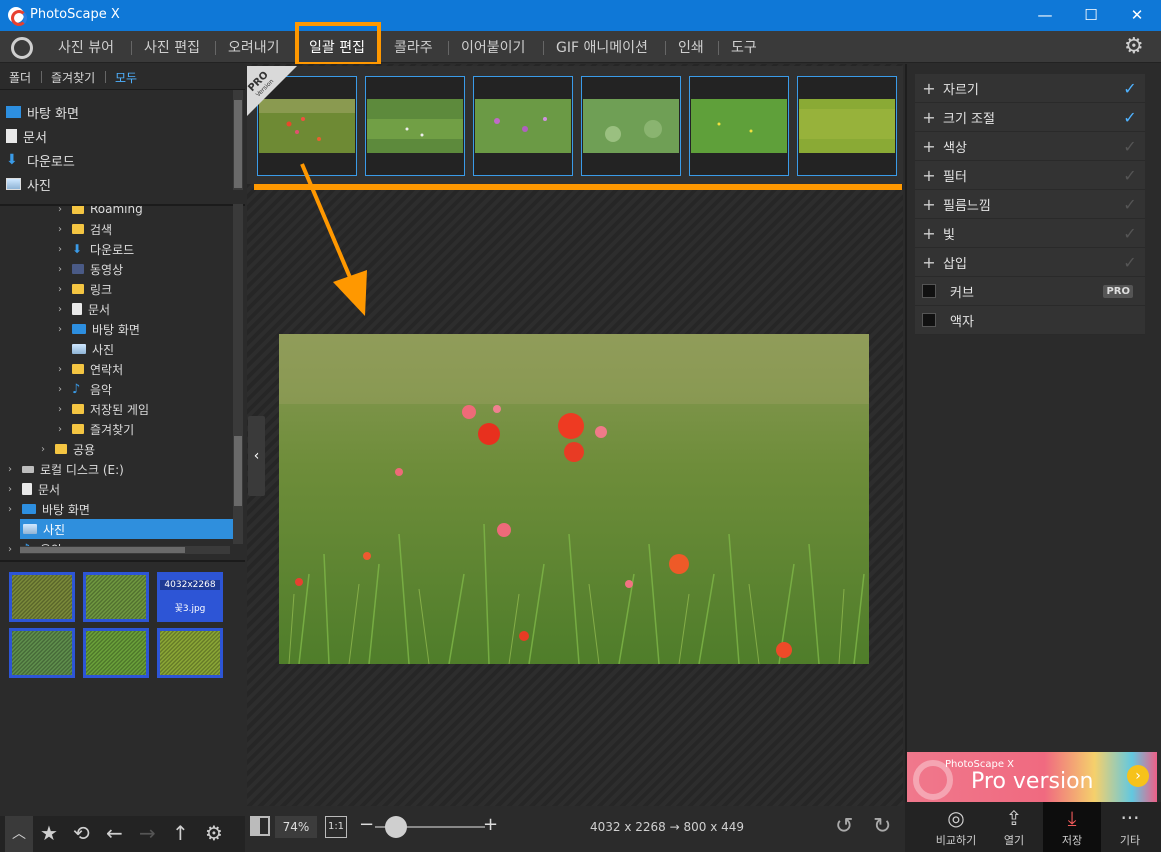  What do you see at coordinates (180, 833) in the screenshot?
I see `up-arrow-icon: ↑` at bounding box center [180, 833].